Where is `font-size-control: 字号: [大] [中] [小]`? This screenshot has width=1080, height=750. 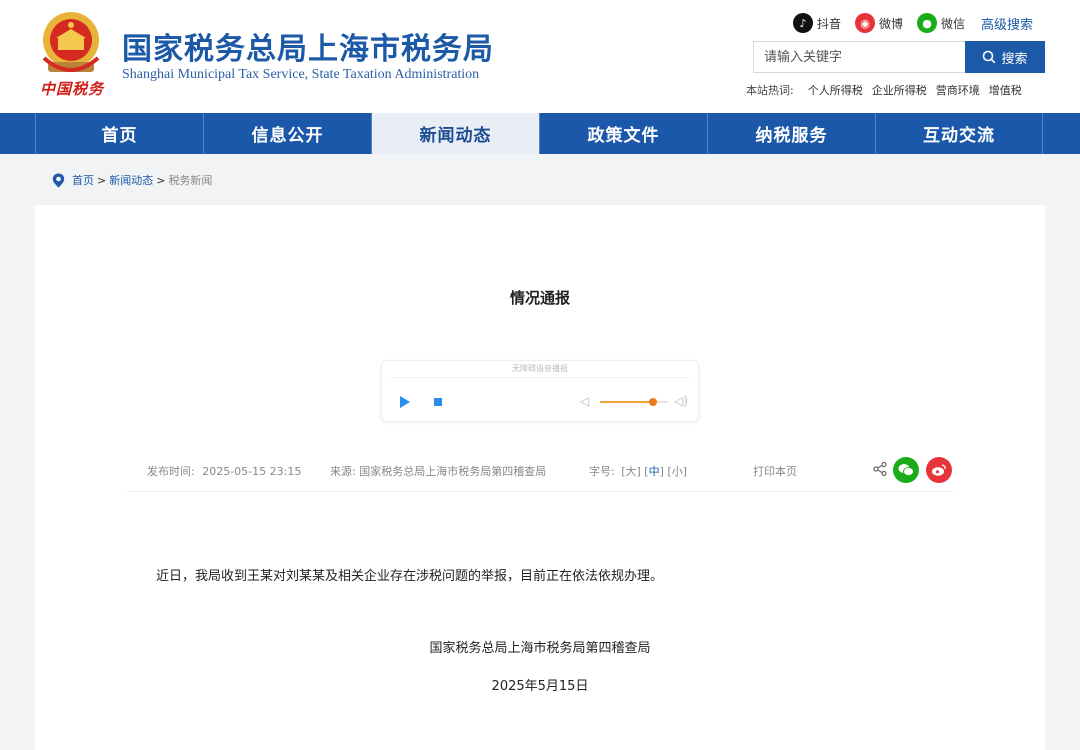 font-size-control: 字号: [大] [中] [小] is located at coordinates (638, 471).